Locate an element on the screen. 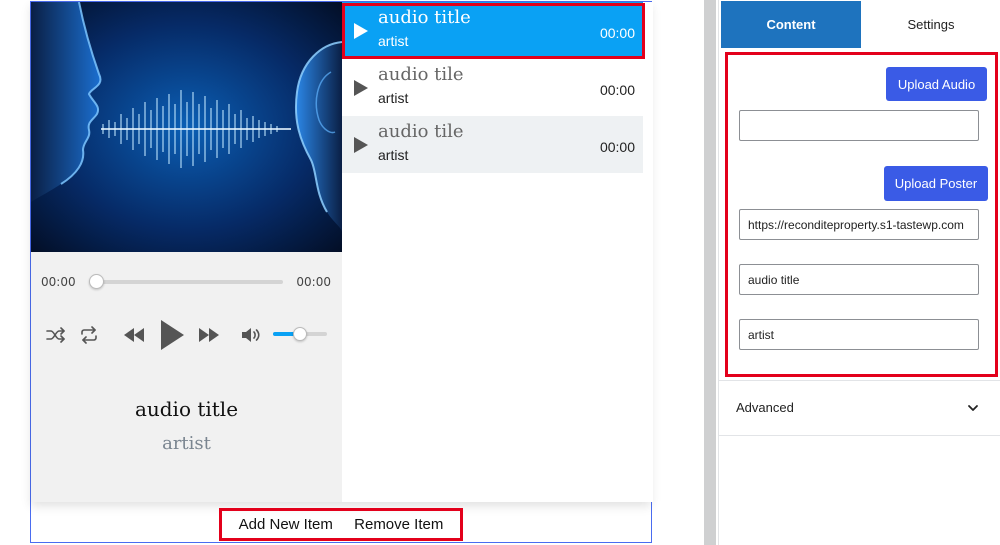 This screenshot has height=545, width=1000. tab-content: Content is located at coordinates (791, 24).